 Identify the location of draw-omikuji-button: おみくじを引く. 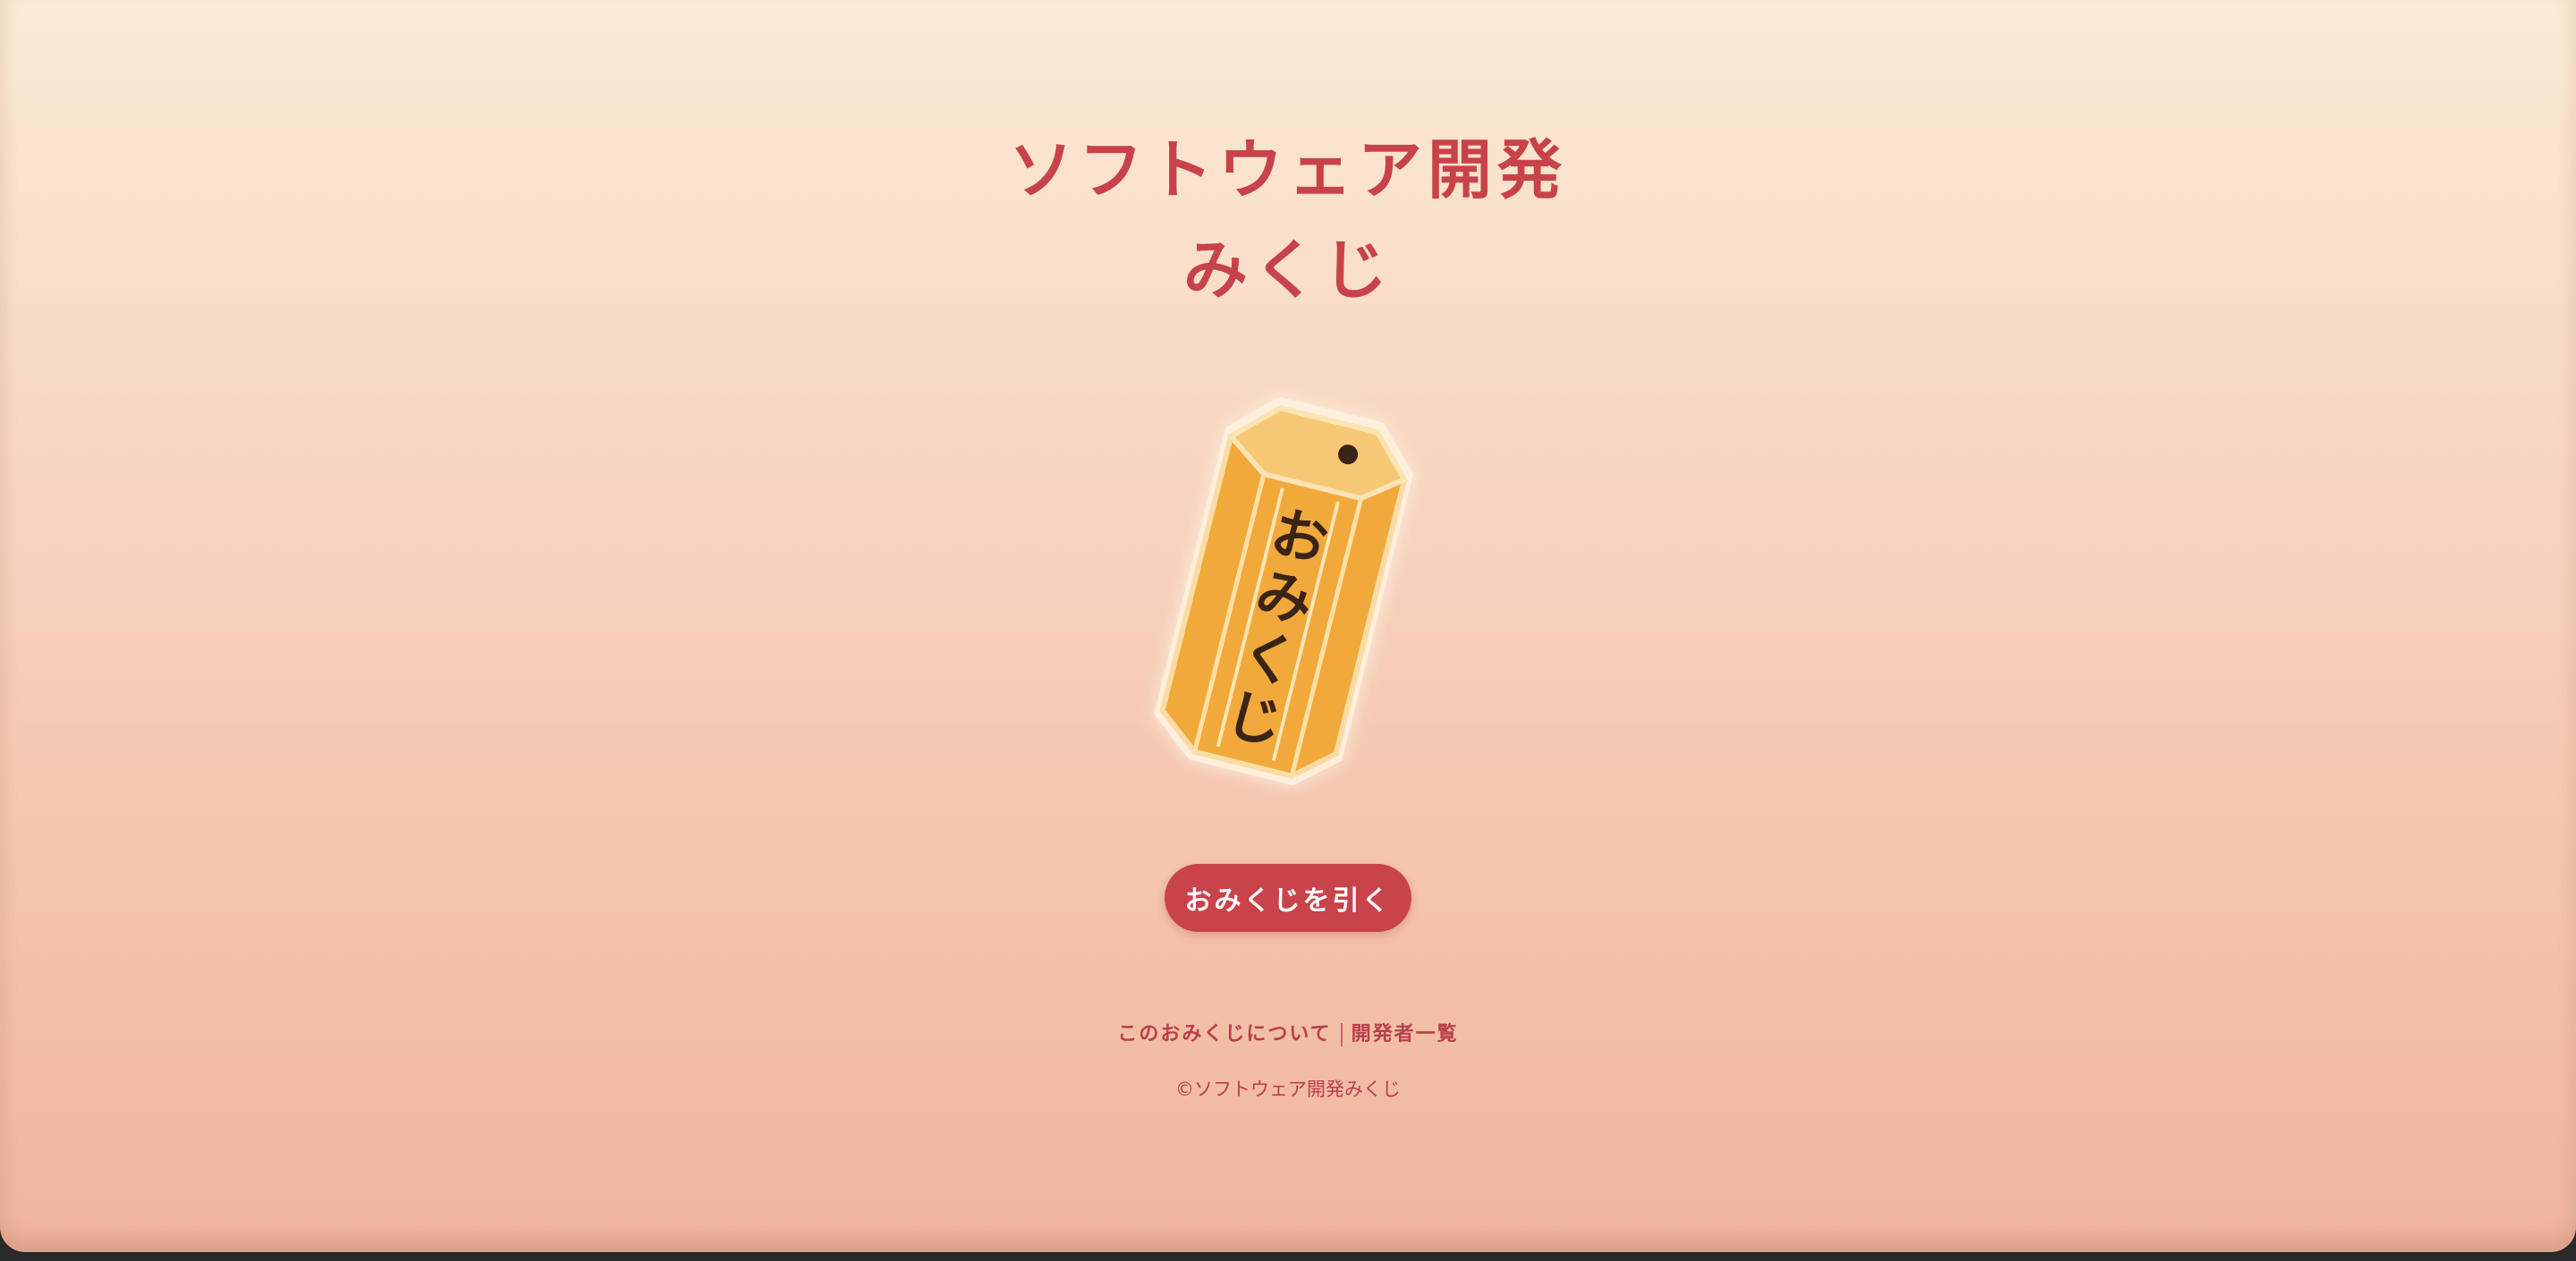
(1288, 898).